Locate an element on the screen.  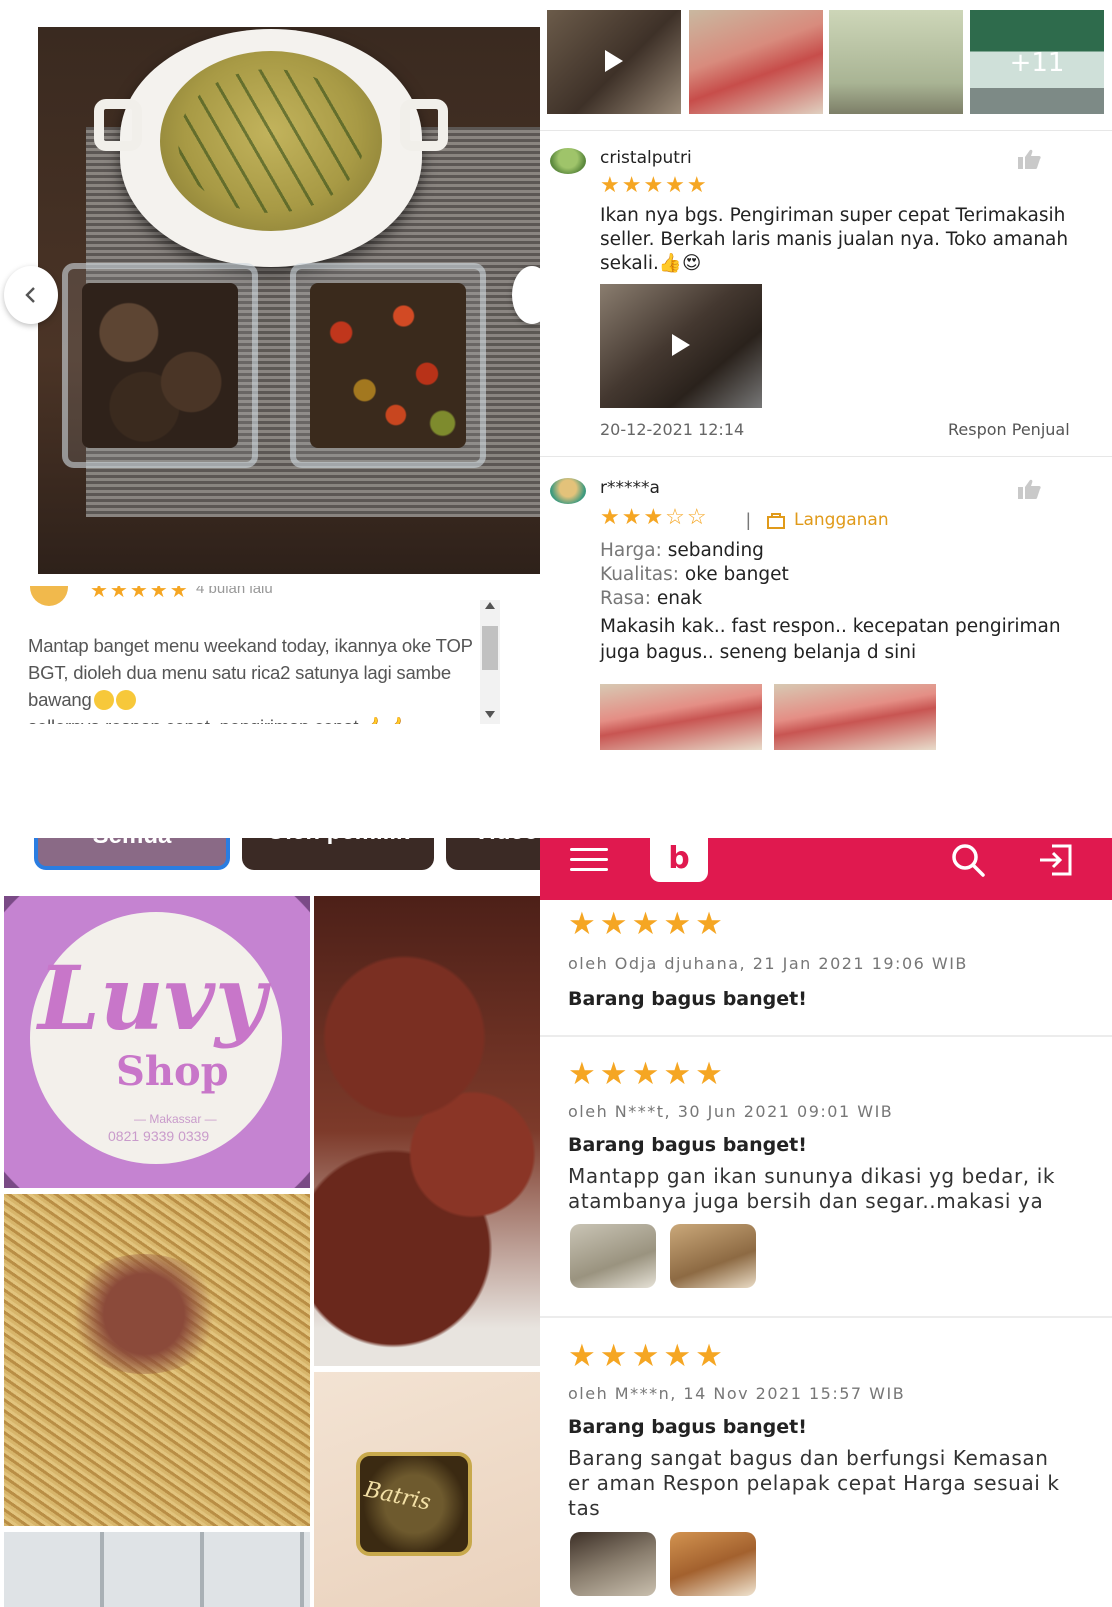
tab-video: Video is located at coordinates (493, 854).